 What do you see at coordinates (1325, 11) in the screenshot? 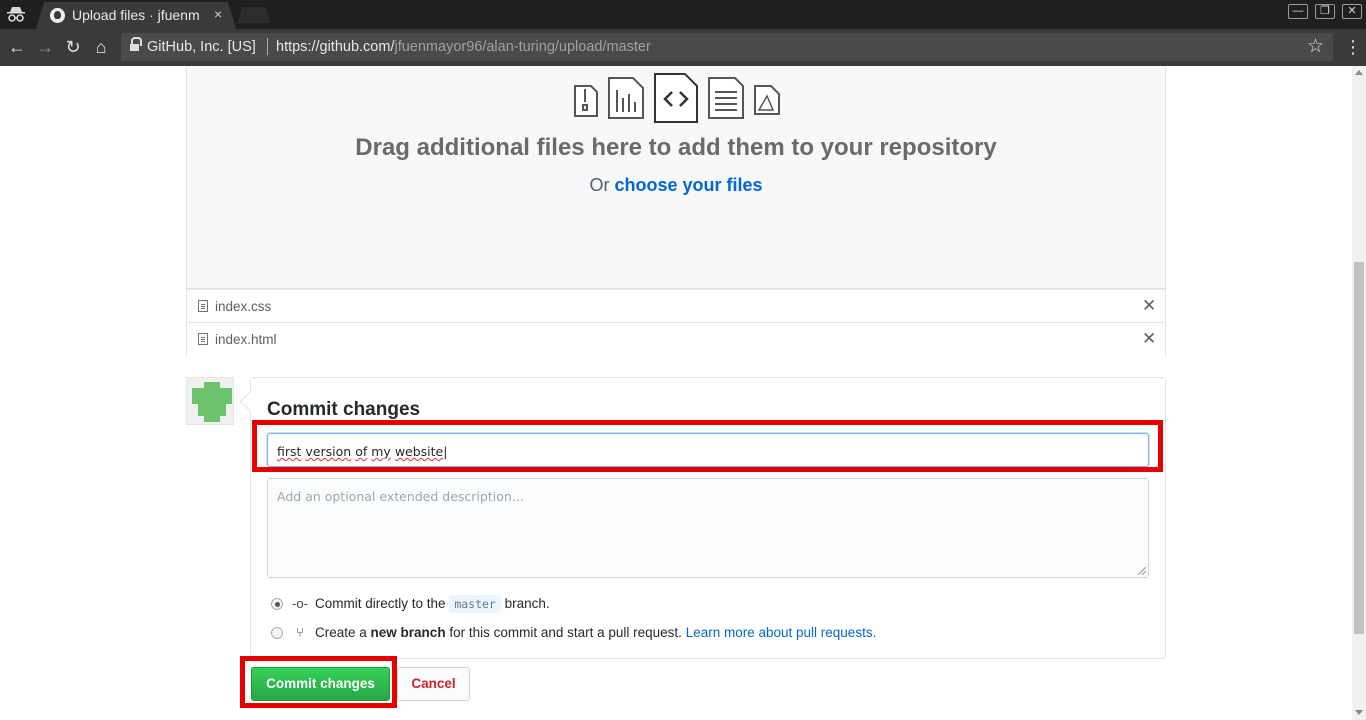
I see `restore-button: ❐` at bounding box center [1325, 11].